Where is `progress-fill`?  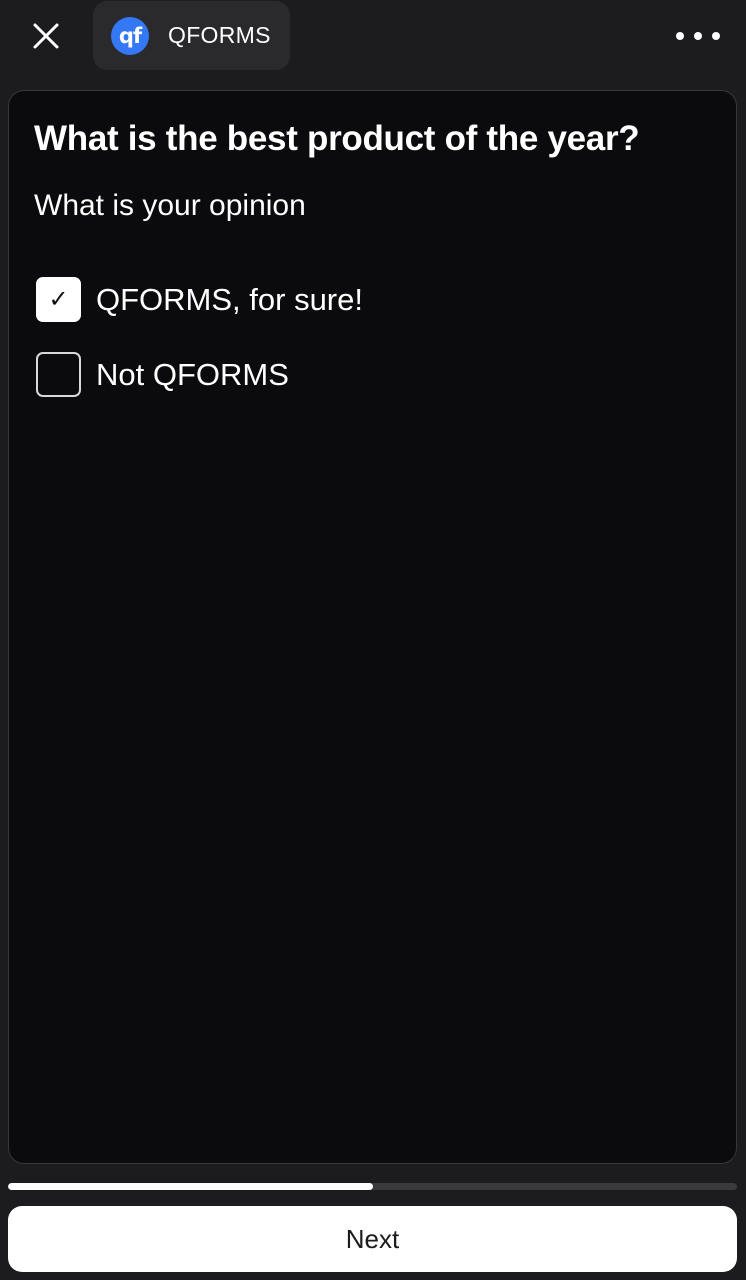 progress-fill is located at coordinates (190, 1186).